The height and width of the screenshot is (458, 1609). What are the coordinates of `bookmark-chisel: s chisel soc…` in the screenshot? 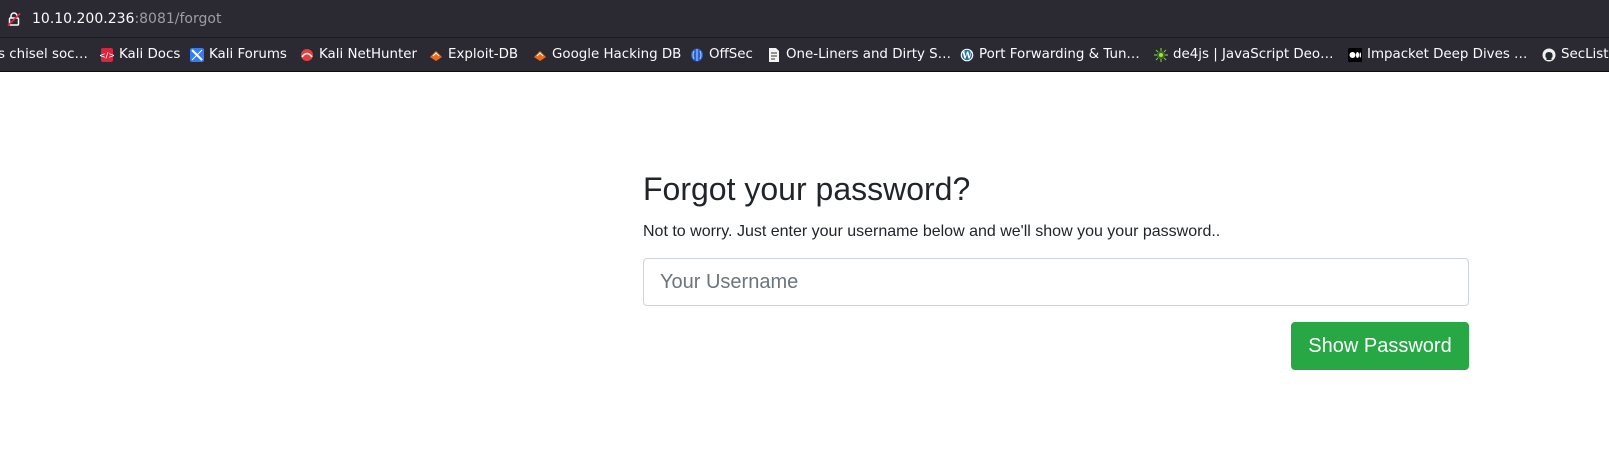 It's located at (44, 55).